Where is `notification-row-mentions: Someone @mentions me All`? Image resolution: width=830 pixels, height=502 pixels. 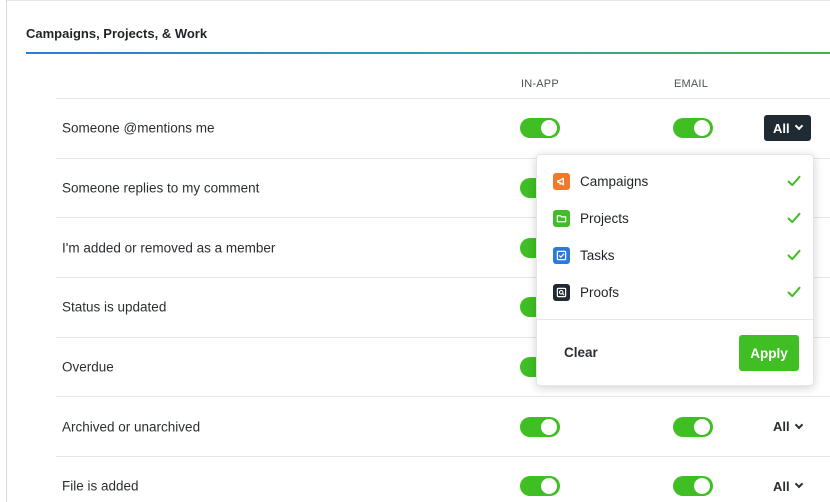
notification-row-mentions: Someone @mentions me All is located at coordinates (443, 128).